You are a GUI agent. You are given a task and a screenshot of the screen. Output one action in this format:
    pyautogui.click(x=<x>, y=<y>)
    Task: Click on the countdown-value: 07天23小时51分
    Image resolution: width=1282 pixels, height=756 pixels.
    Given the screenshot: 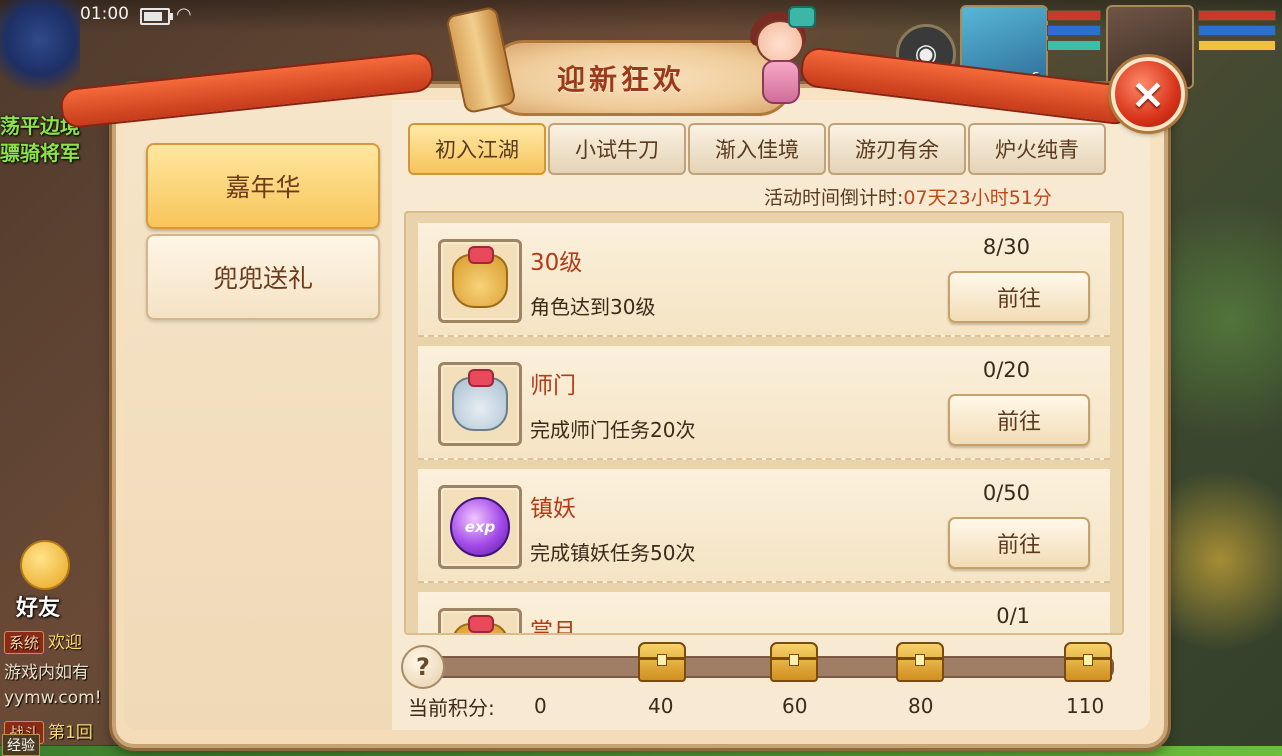 What is the action you would take?
    pyautogui.click(x=977, y=198)
    